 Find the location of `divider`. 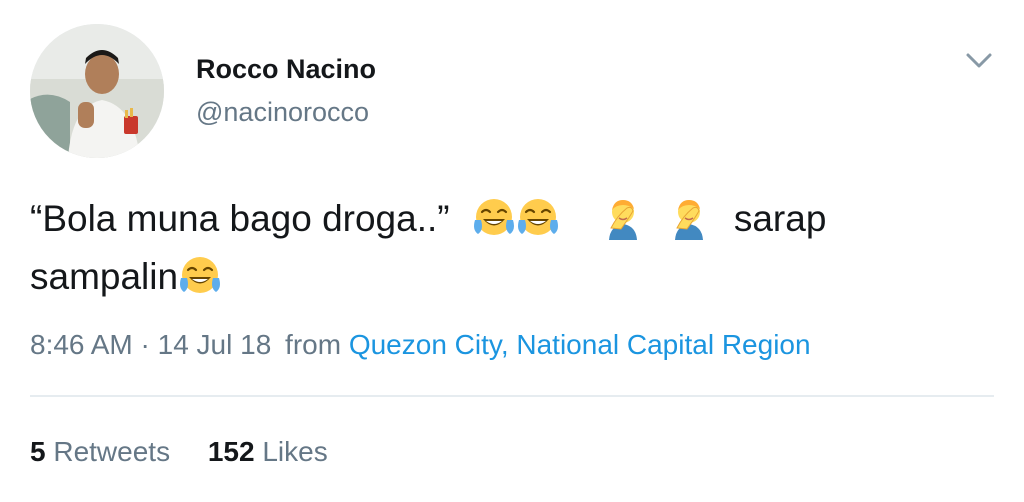

divider is located at coordinates (512, 396).